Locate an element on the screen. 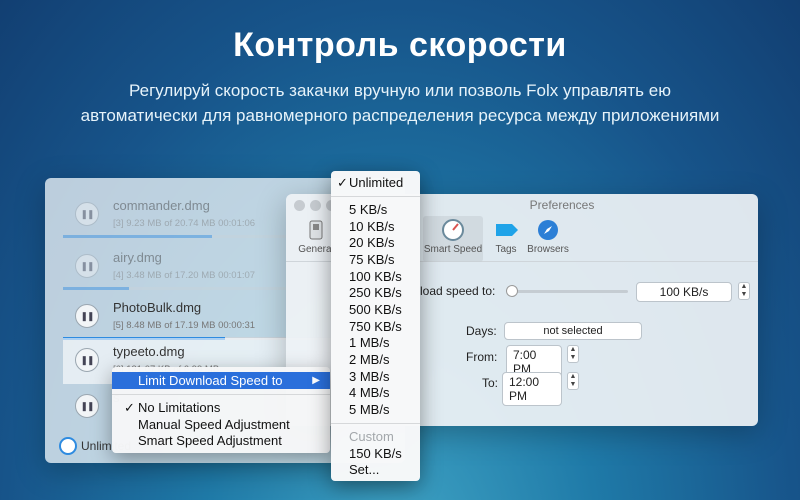 This screenshot has width=800, height=500. menu-item-manual-speed: Manual Speed Adjustment is located at coordinates (221, 424).